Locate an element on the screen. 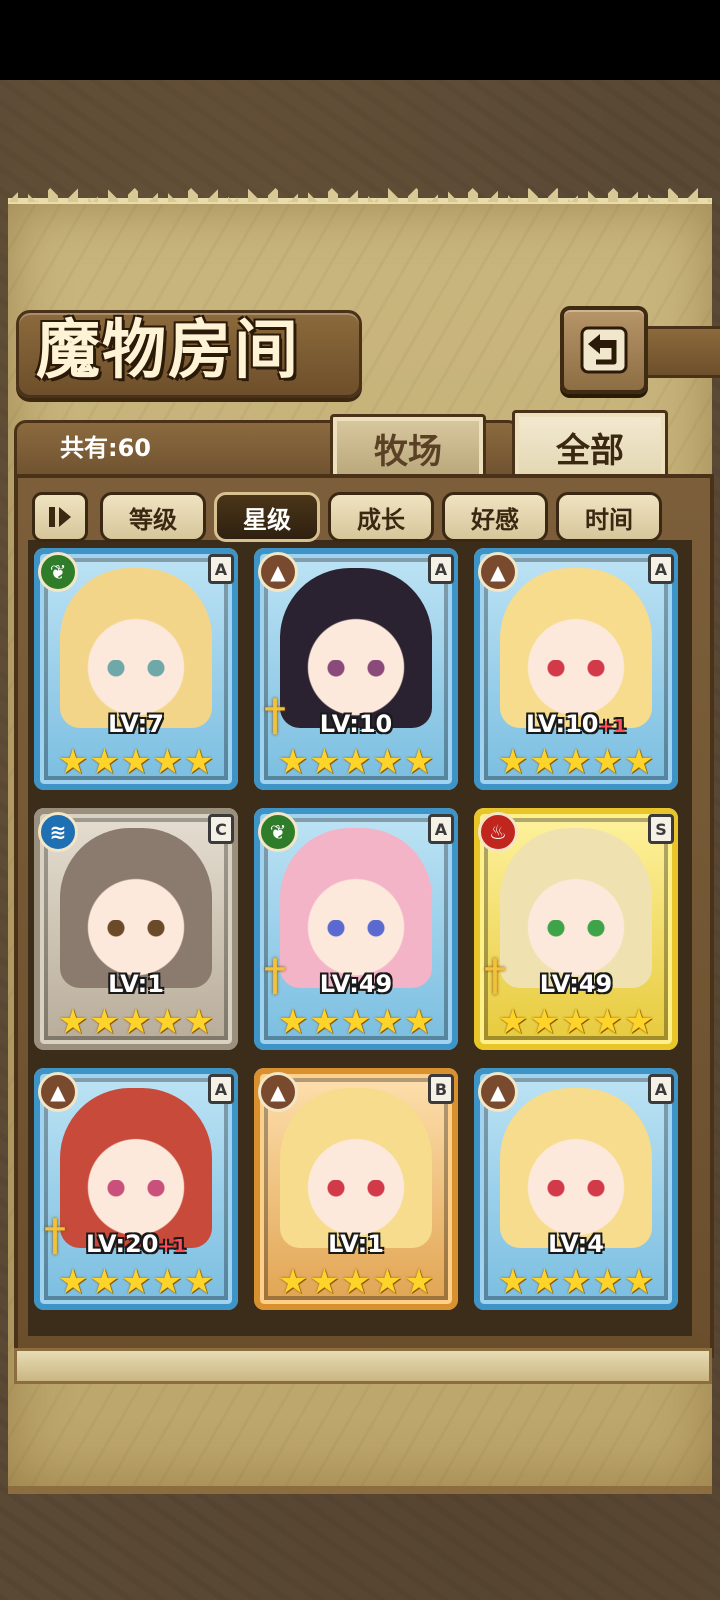  sort-star-button: 星级 is located at coordinates (267, 517).